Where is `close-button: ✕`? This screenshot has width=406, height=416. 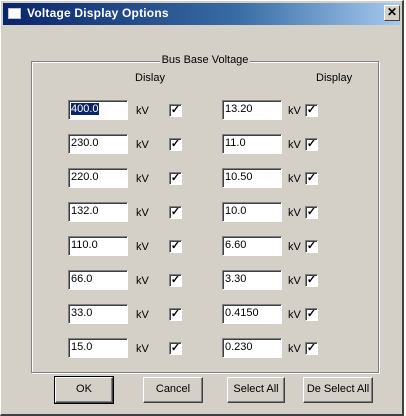 close-button: ✕ is located at coordinates (392, 13).